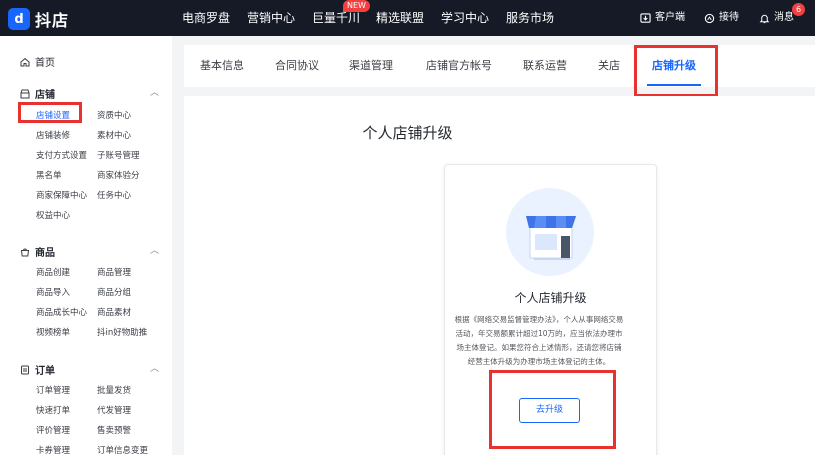 Image resolution: width=815 pixels, height=455 pixels. Describe the element at coordinates (297, 66) in the screenshot. I see `tab-contract: 合同协议` at that location.